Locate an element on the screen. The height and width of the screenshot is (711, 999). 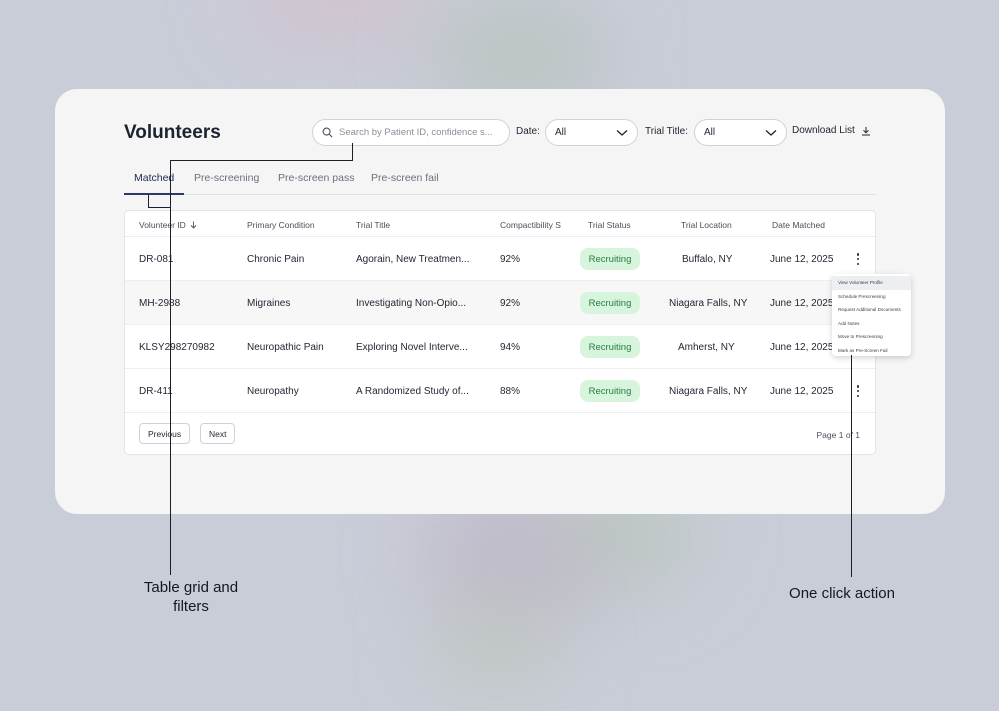
search-box is located at coordinates (411, 132).